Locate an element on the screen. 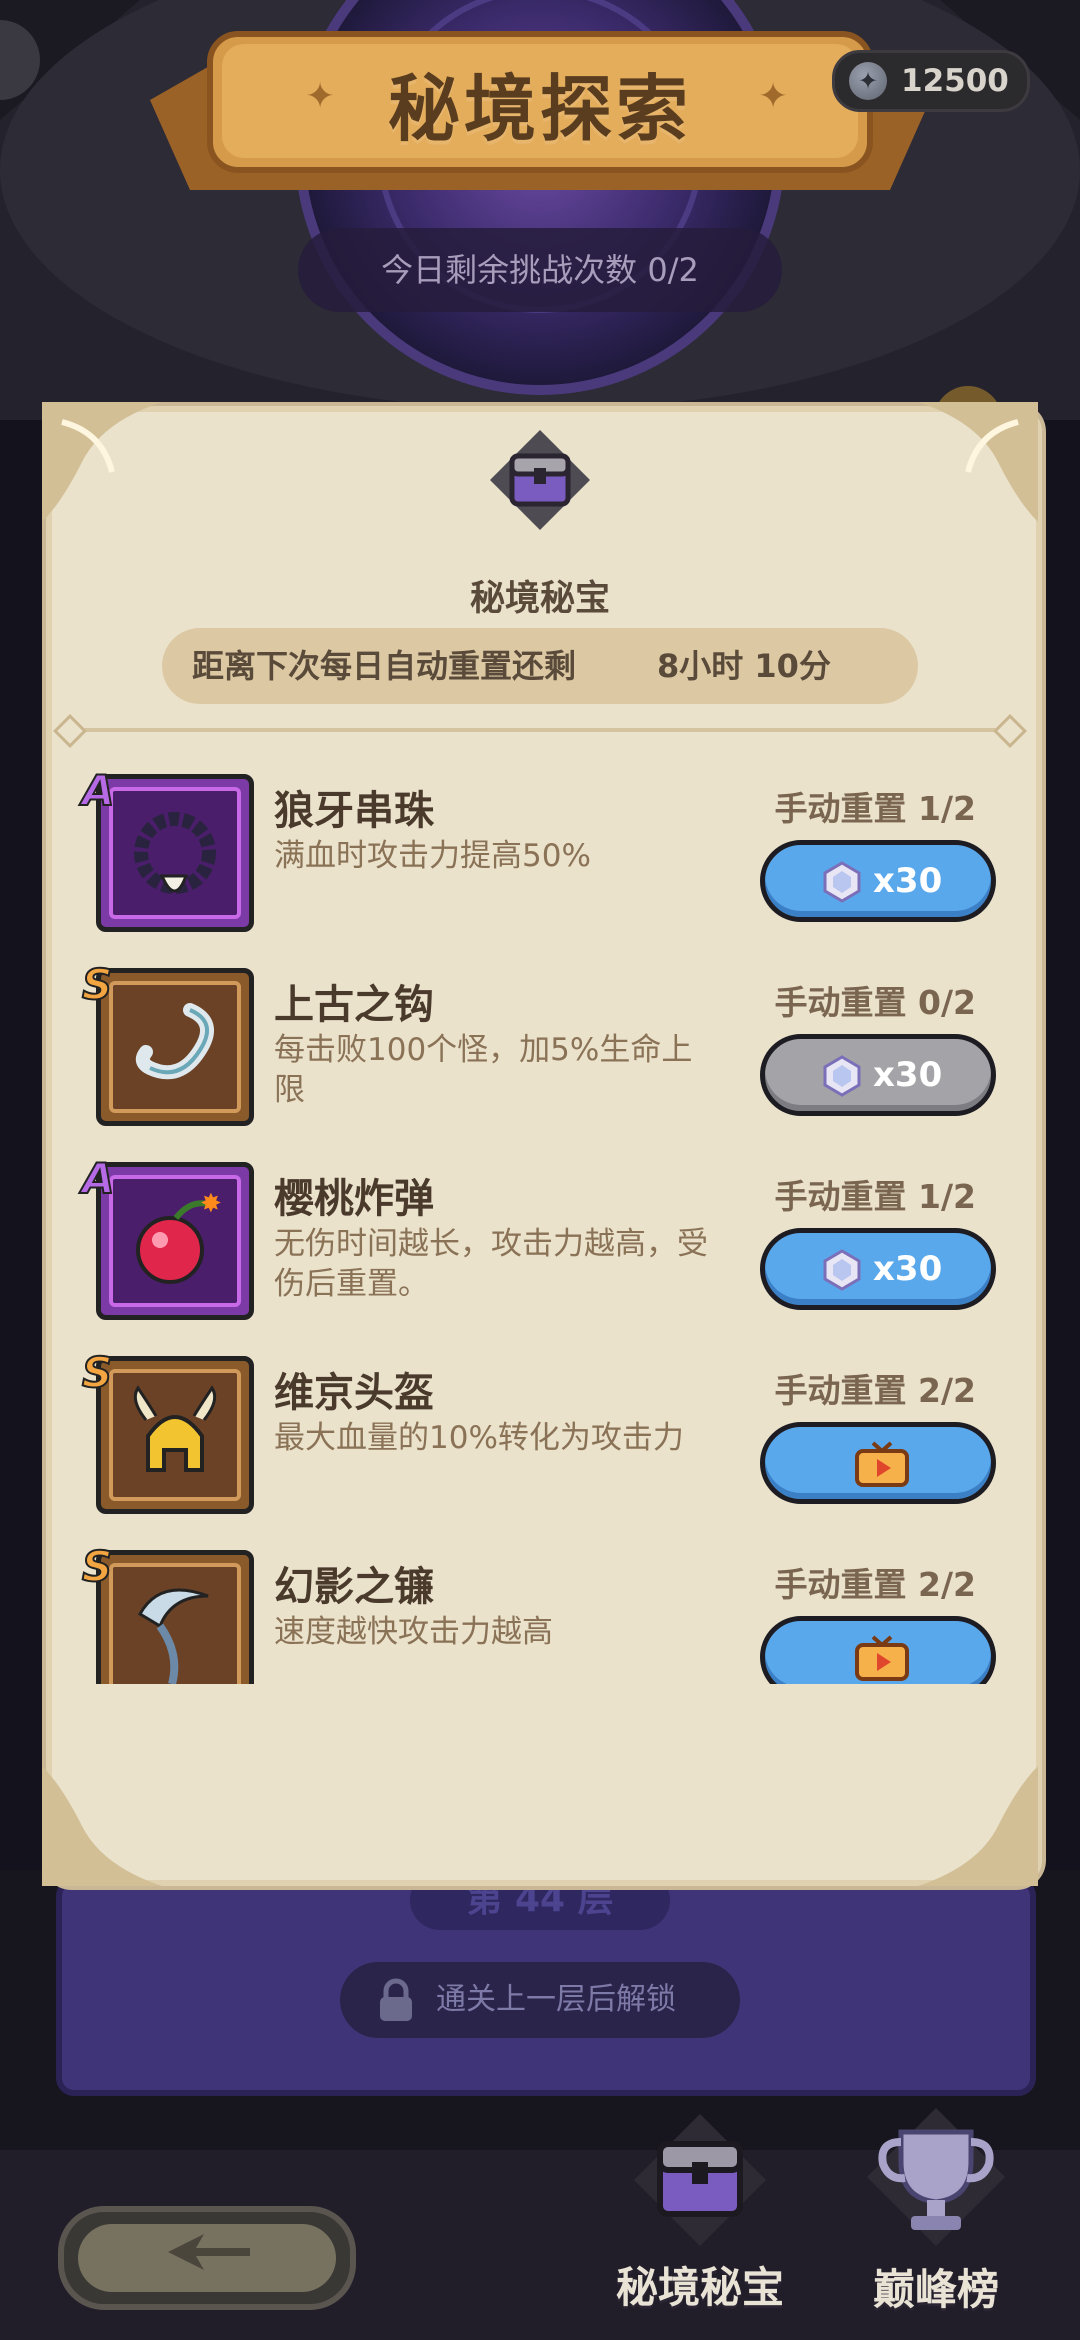  item-description: 满血时攻击力提高50% is located at coordinates (432, 856).